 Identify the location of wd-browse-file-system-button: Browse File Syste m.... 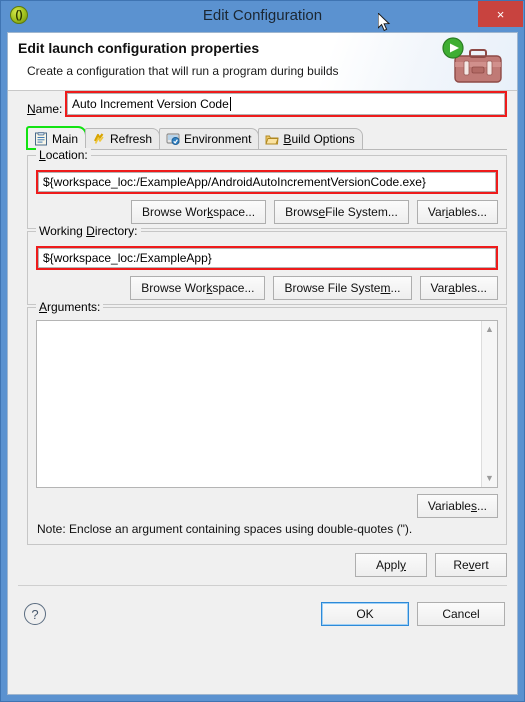
(342, 288).